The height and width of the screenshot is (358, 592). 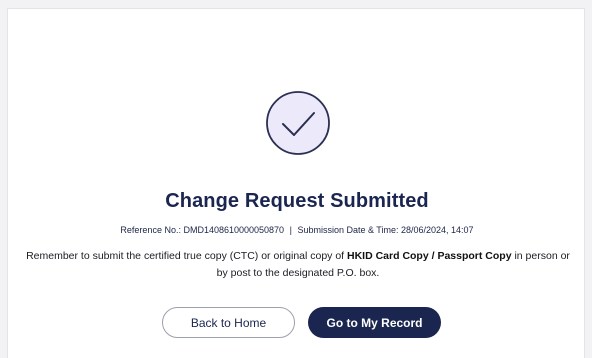 I want to click on check-circle-icon, so click(x=298, y=123).